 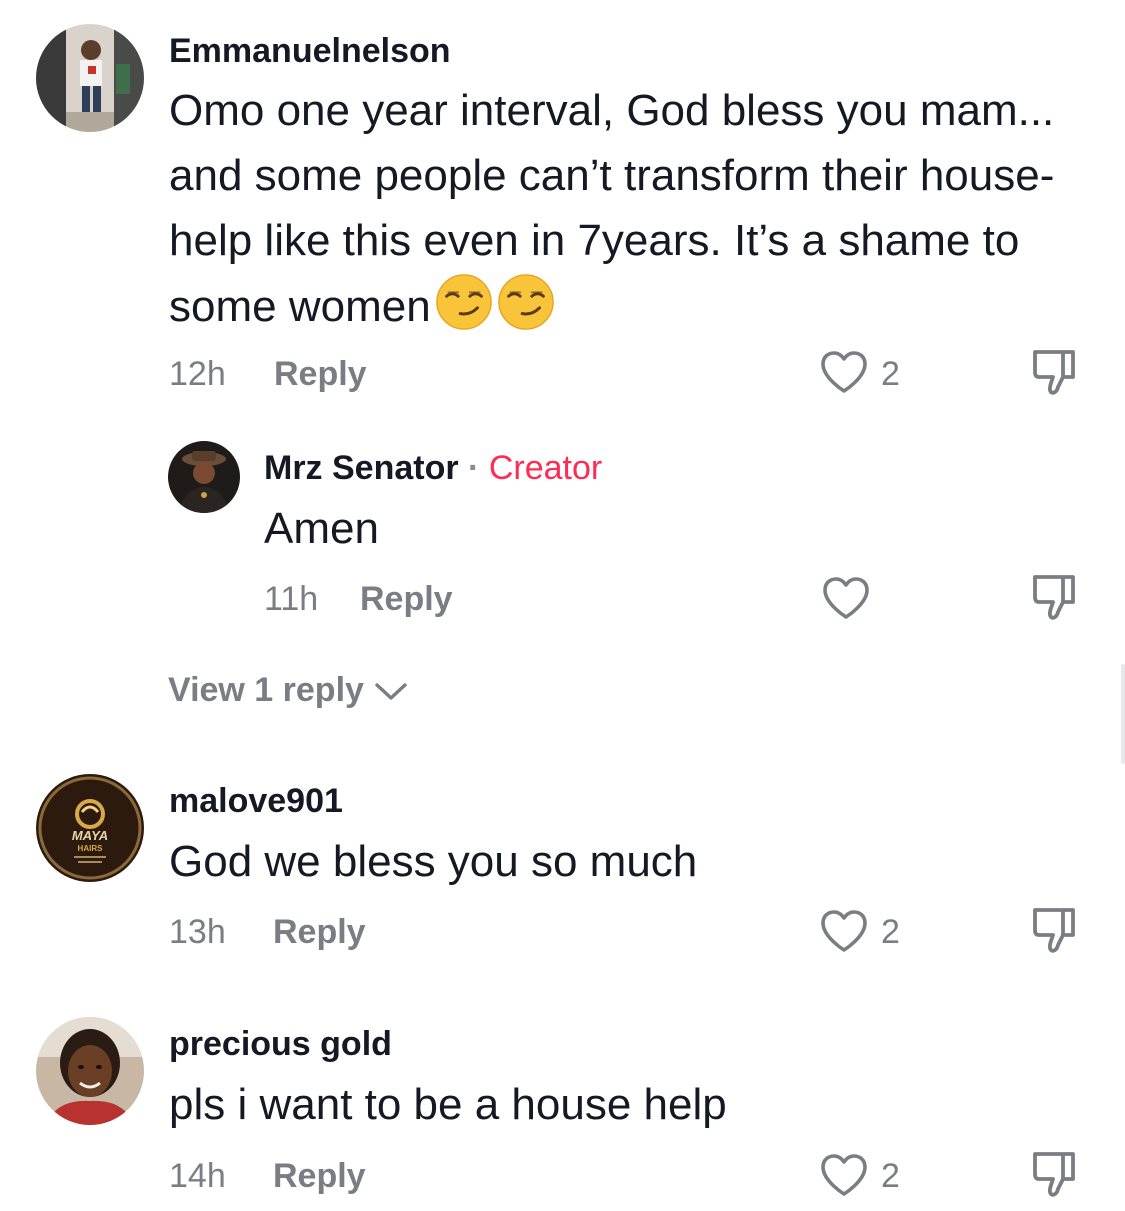 I want to click on comment-text: pls i want to be a house help, so click(x=448, y=1104).